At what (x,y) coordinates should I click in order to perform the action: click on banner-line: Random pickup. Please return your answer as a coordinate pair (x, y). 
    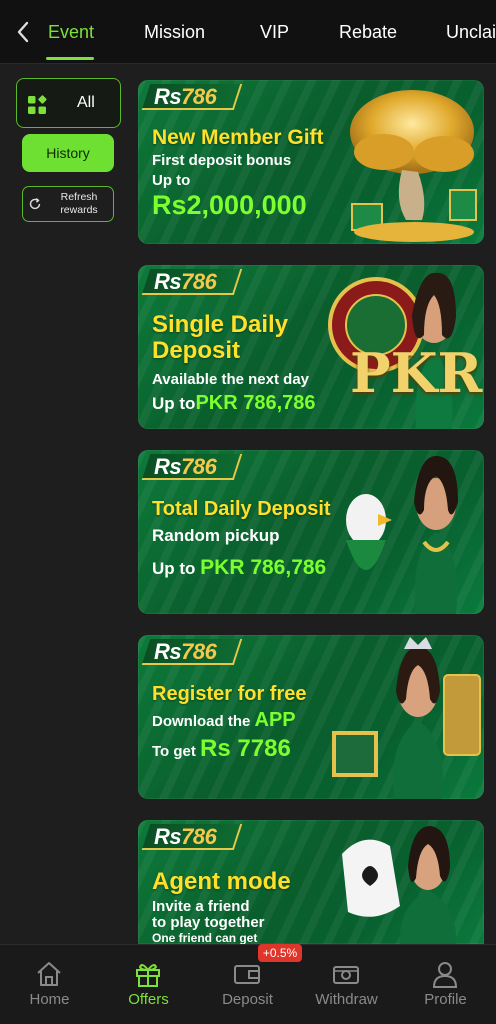
    Looking at the image, I should click on (216, 535).